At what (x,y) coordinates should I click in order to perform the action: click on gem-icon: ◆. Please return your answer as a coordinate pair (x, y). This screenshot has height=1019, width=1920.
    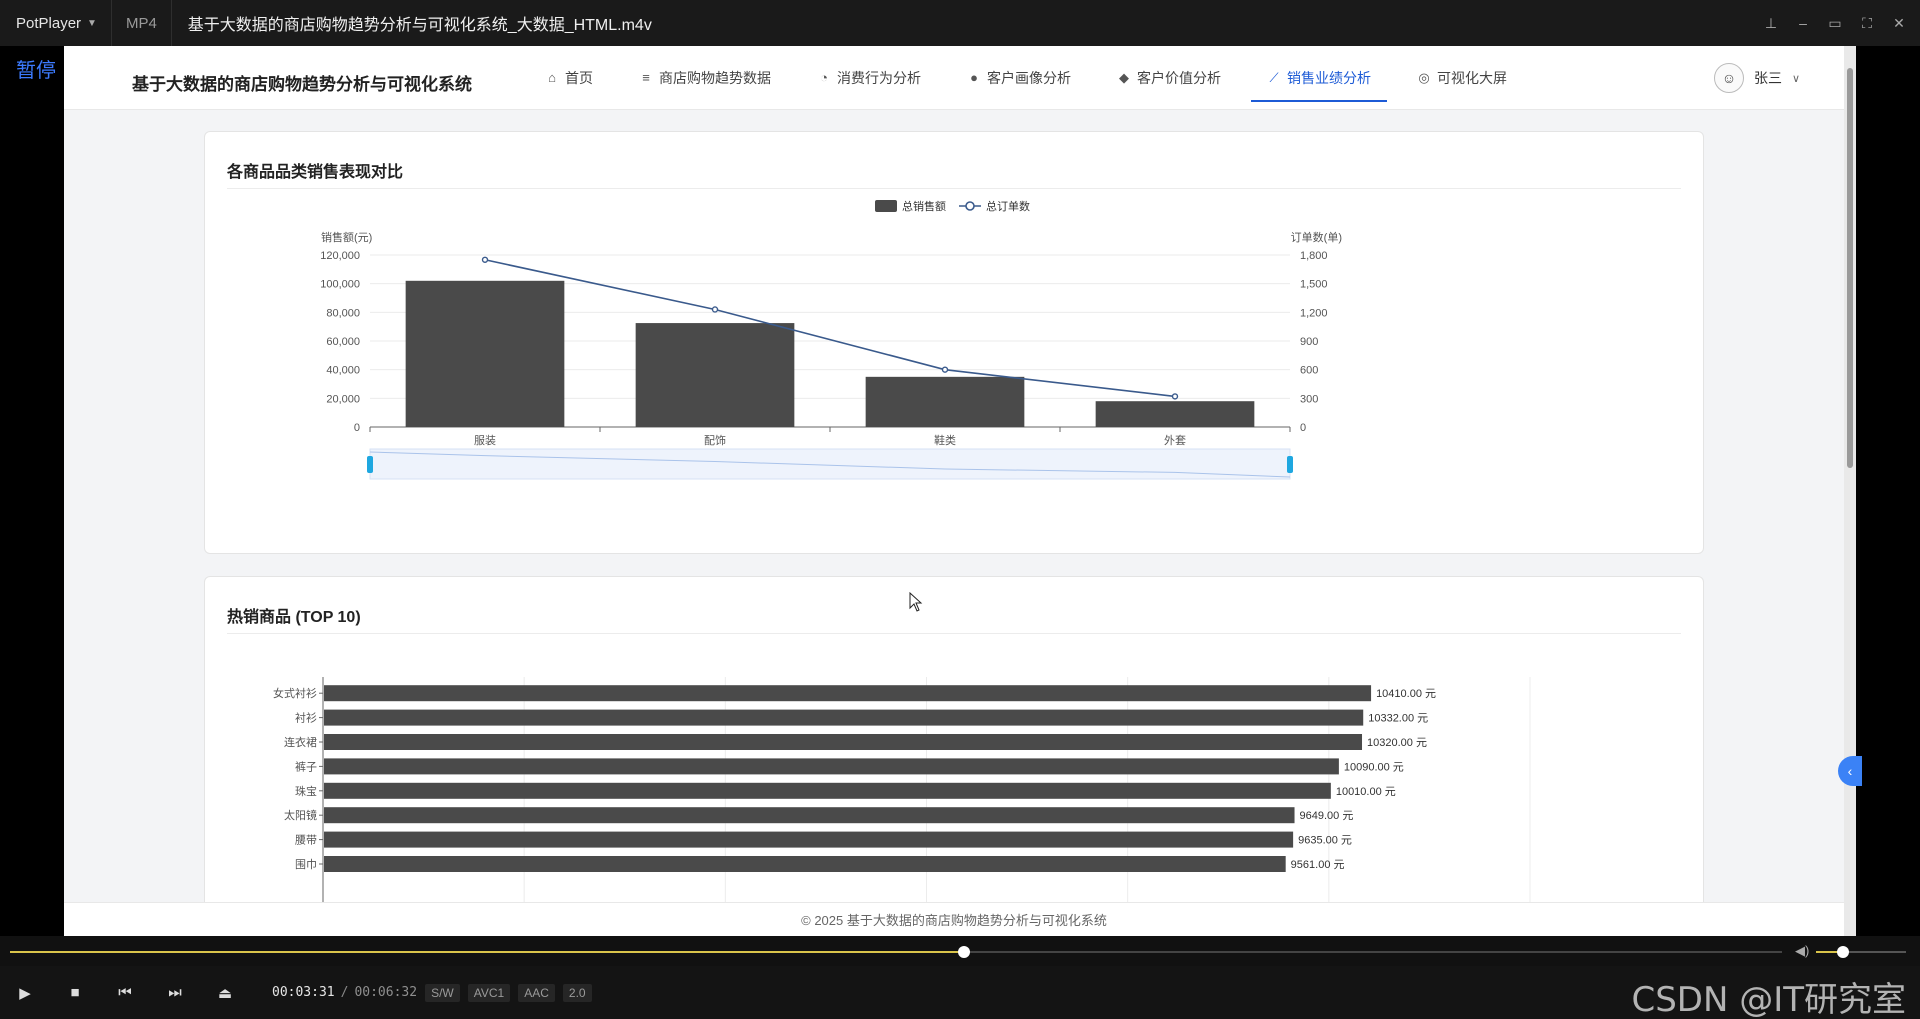
    Looking at the image, I should click on (1124, 77).